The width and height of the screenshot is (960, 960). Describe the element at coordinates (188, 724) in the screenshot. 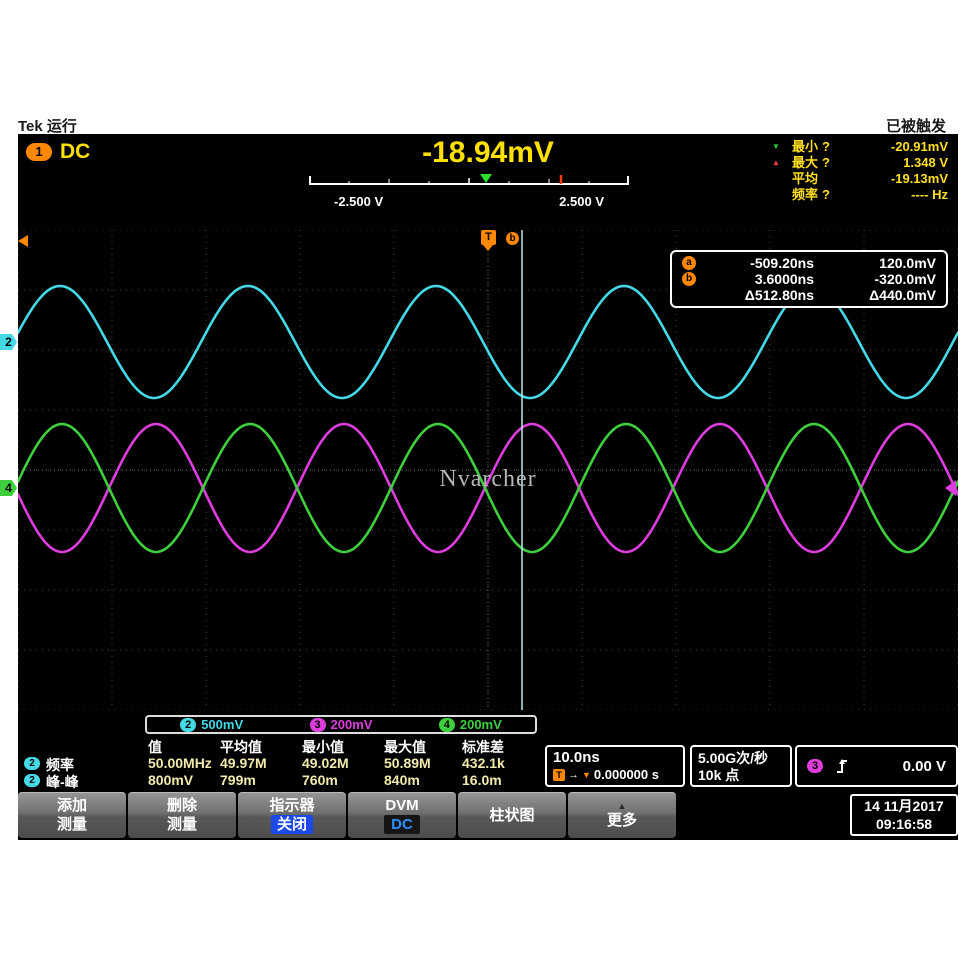

I see `channel-2-badge: 2` at that location.